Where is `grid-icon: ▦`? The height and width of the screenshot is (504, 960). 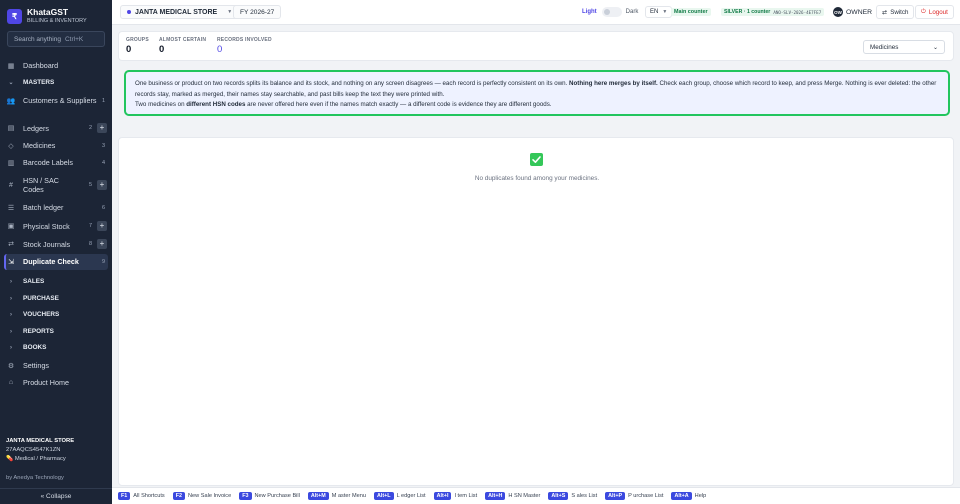 grid-icon: ▦ is located at coordinates (11, 66).